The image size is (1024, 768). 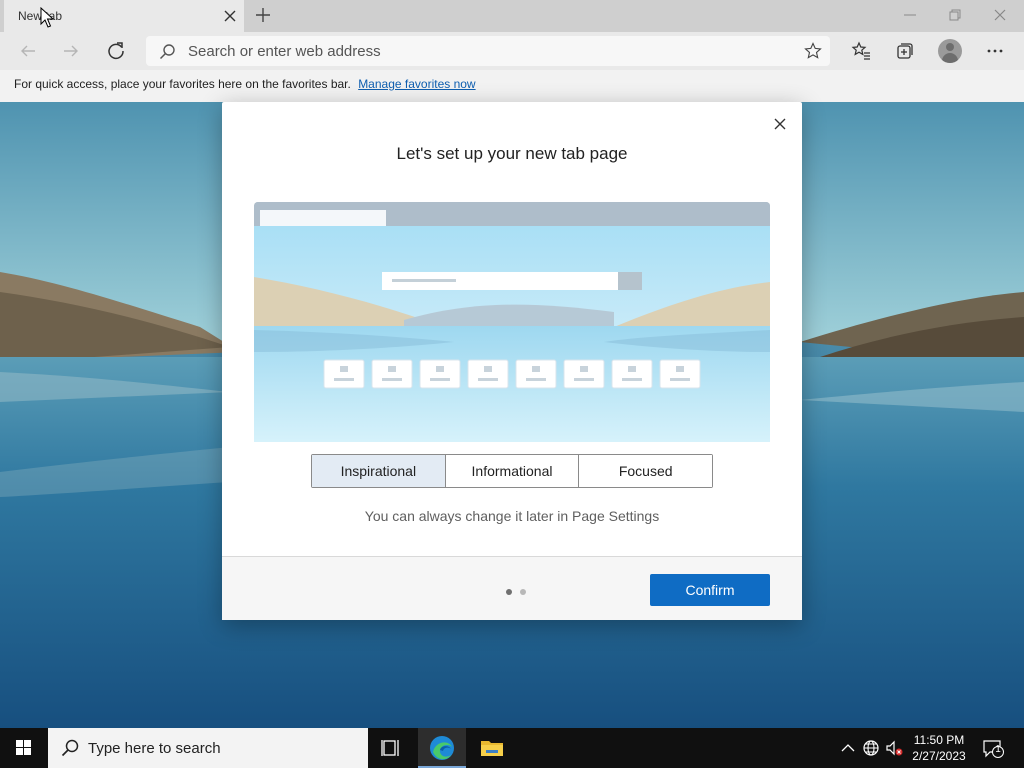 I want to click on close-tab-icon, so click(x=230, y=16).